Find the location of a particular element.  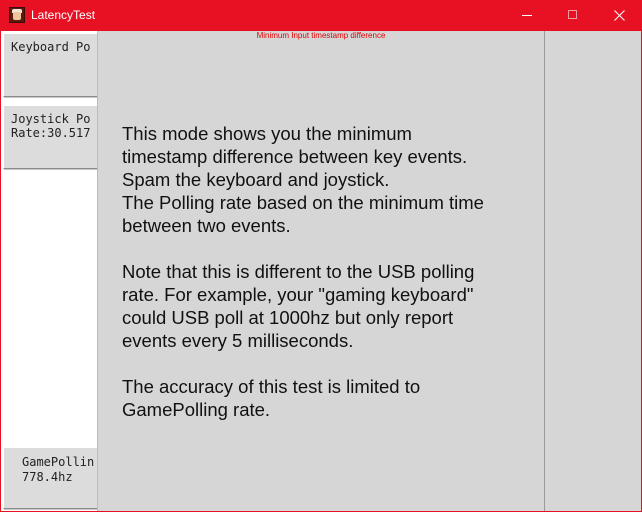

right-panel is located at coordinates (593, 271).